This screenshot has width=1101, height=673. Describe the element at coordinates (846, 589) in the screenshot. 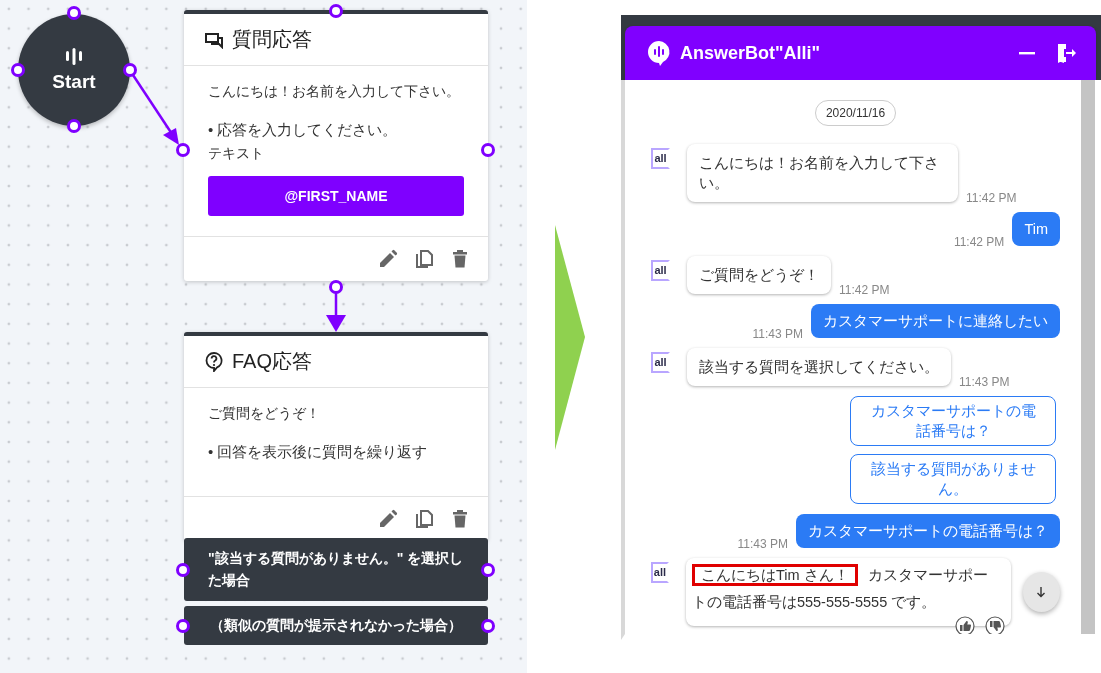

I see `message-text: こんにちはTim さん！ カスタマーサポートの電話番号は555-555-5555 です。` at that location.